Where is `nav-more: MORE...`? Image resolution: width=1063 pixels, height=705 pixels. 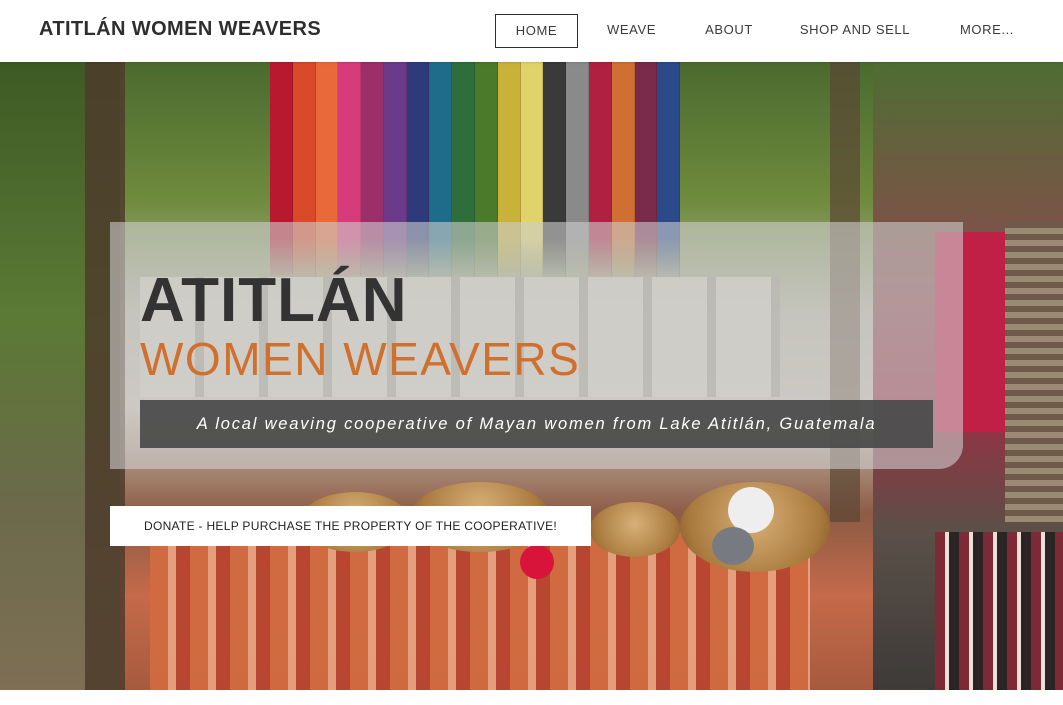 nav-more: MORE... is located at coordinates (987, 30).